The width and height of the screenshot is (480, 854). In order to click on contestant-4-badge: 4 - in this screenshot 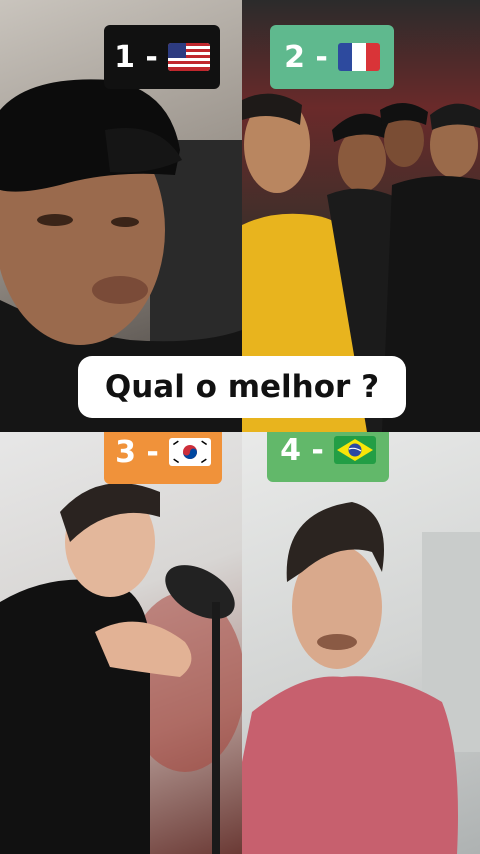, I will do `click(328, 457)`.